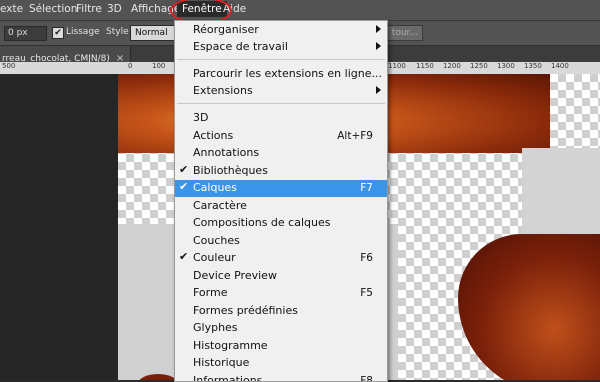 Image resolution: width=600 pixels, height=382 pixels. What do you see at coordinates (114, 9) in the screenshot?
I see `menu-3d: 3D` at bounding box center [114, 9].